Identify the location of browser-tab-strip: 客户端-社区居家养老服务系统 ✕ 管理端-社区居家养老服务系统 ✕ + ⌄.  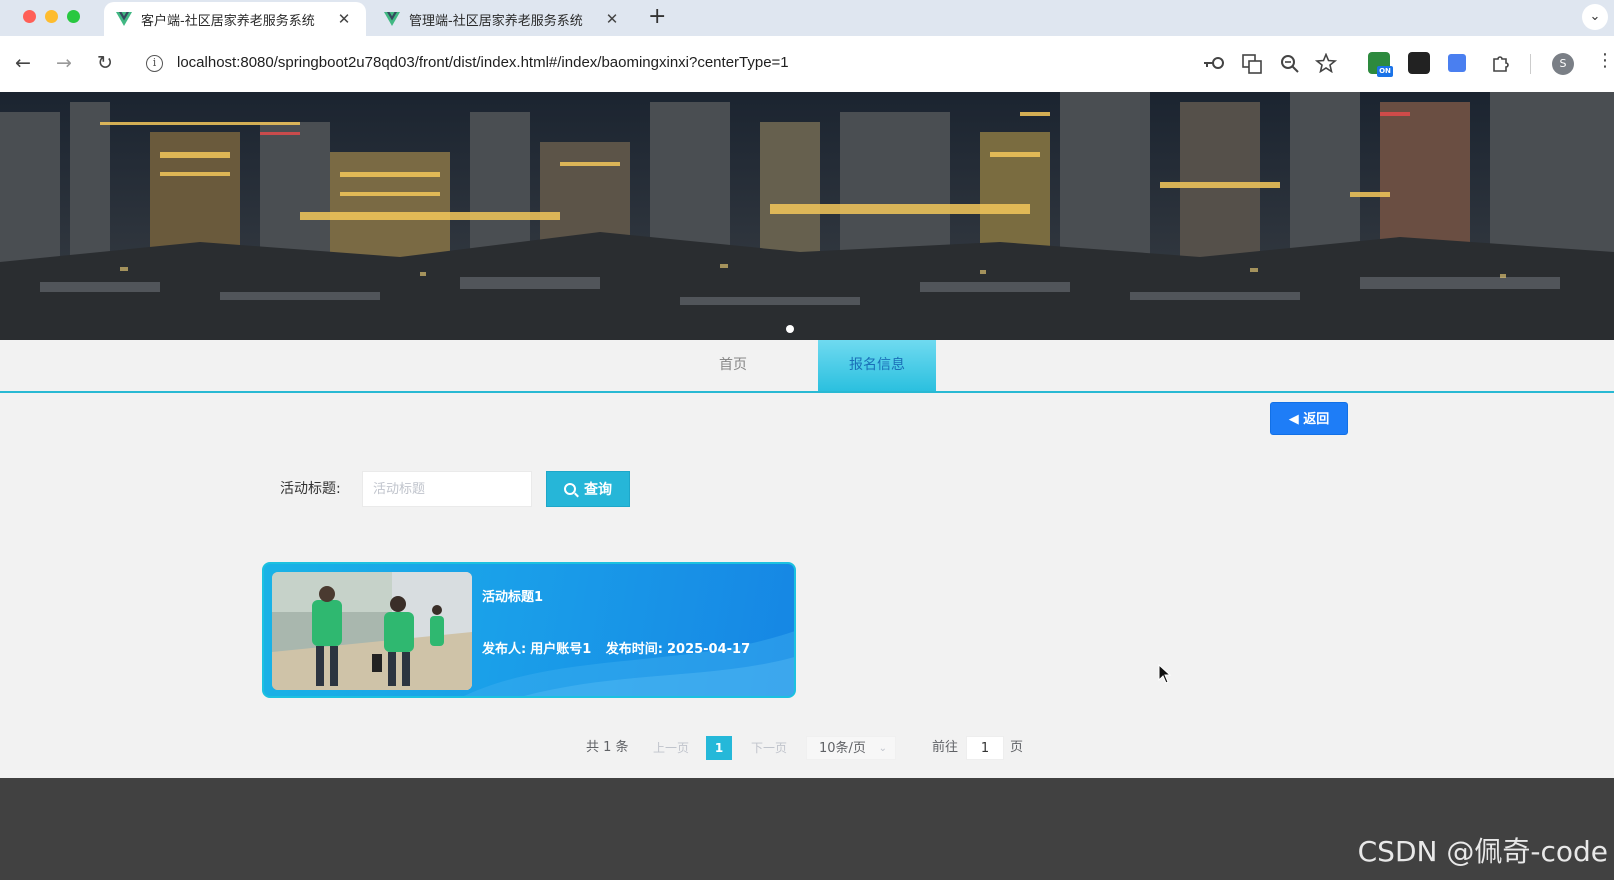
(807, 18).